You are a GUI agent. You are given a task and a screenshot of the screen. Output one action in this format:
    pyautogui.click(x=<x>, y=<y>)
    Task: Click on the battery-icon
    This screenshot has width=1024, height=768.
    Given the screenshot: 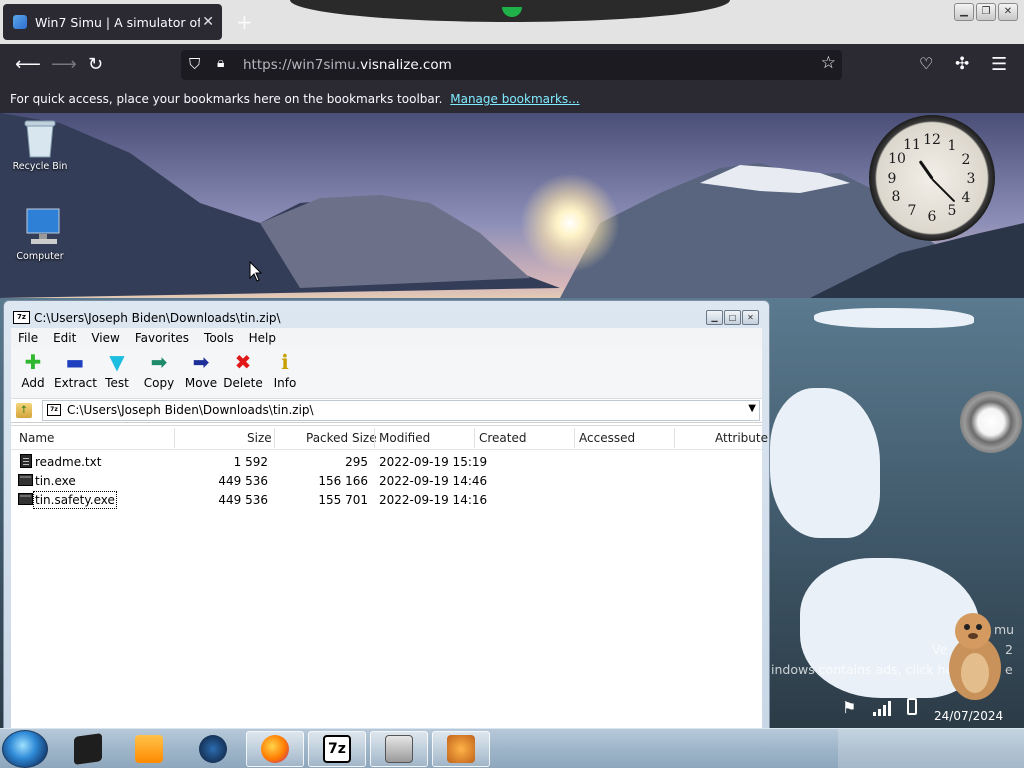 What is the action you would take?
    pyautogui.click(x=912, y=706)
    